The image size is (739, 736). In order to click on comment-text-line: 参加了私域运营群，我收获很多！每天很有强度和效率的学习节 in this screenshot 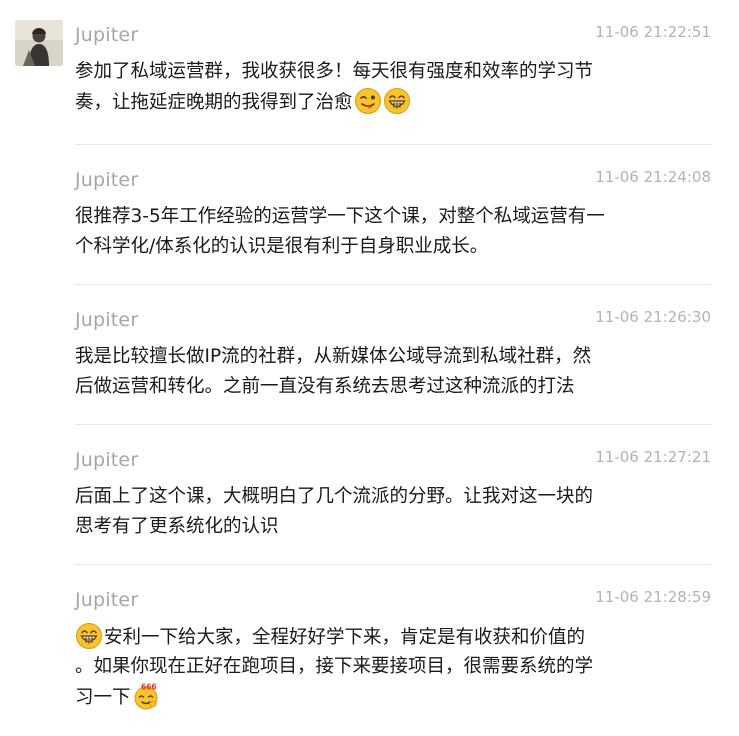, I will do `click(334, 71)`.